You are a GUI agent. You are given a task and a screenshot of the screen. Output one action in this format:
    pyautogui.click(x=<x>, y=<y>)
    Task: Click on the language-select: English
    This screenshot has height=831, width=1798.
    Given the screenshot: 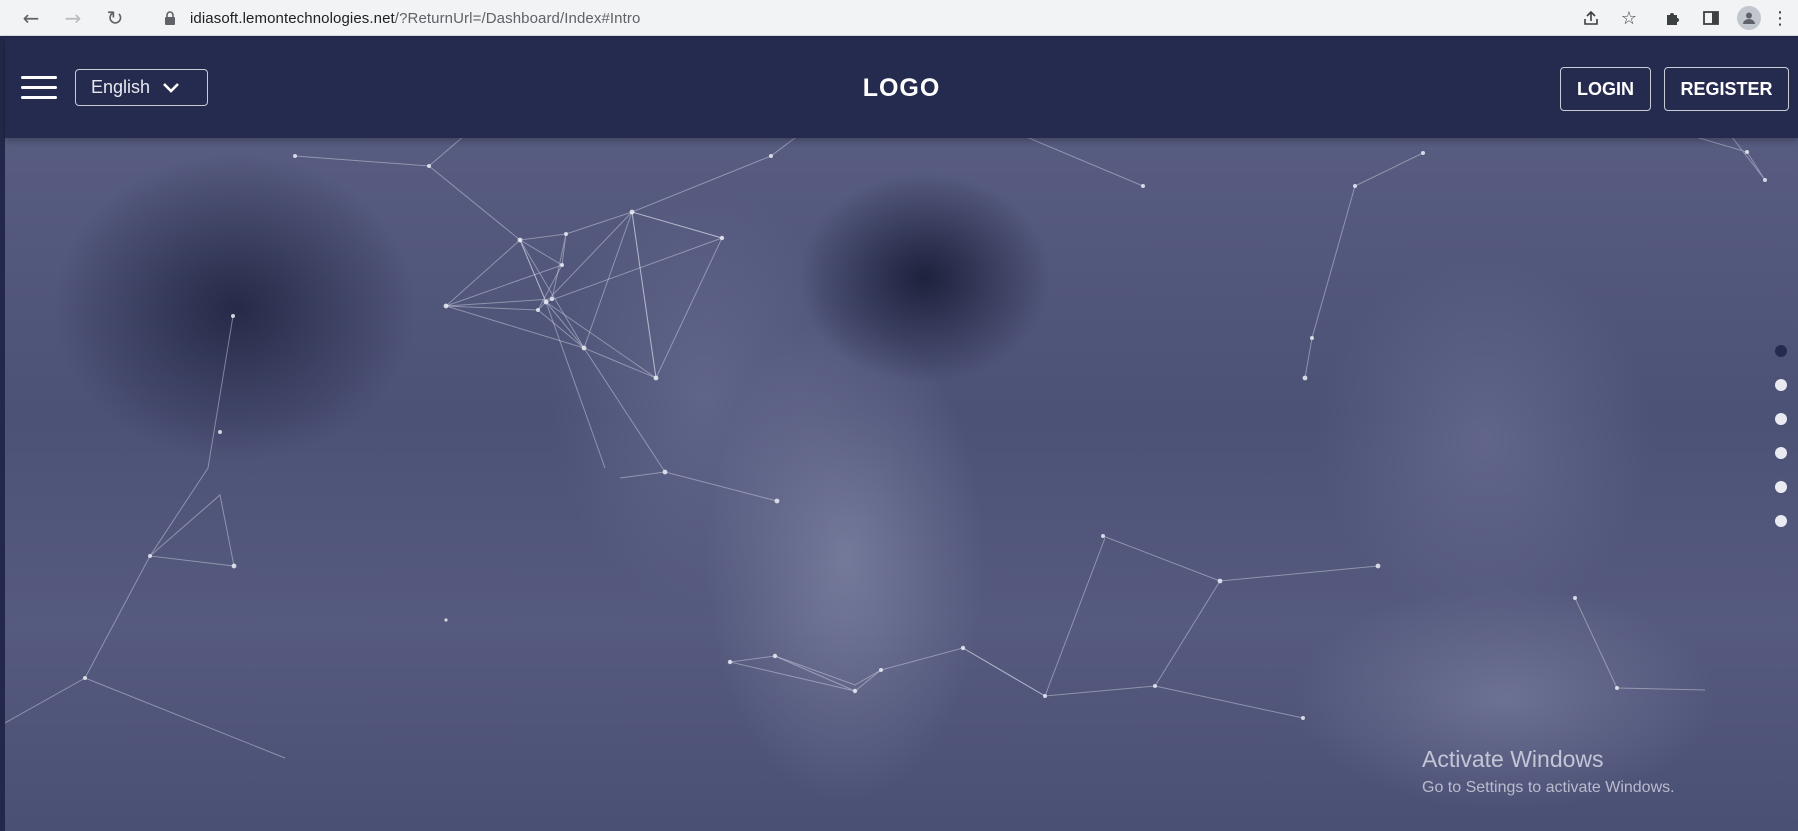 What is the action you would take?
    pyautogui.click(x=141, y=87)
    